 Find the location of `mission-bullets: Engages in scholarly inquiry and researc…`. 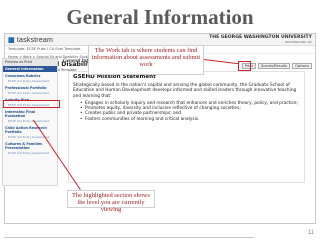

mission-bullets: Engages in scholarly inquiry and researc… is located at coordinates (190, 112).